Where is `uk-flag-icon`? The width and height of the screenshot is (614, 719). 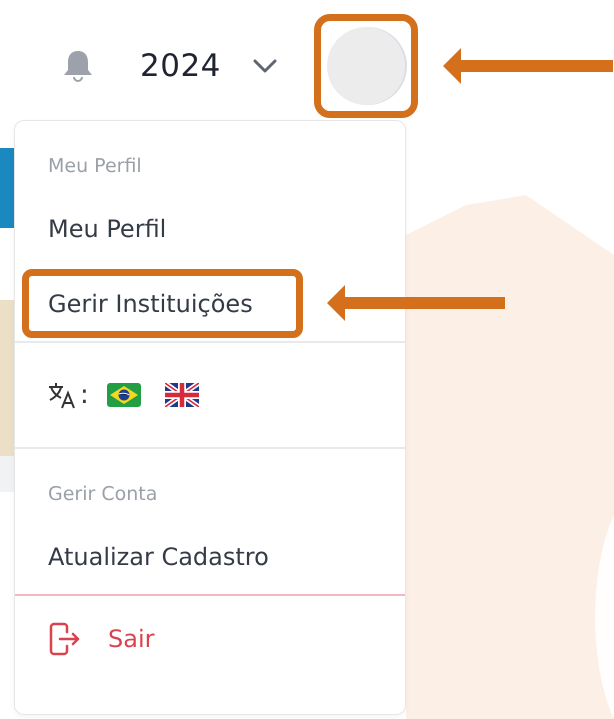 uk-flag-icon is located at coordinates (181, 395).